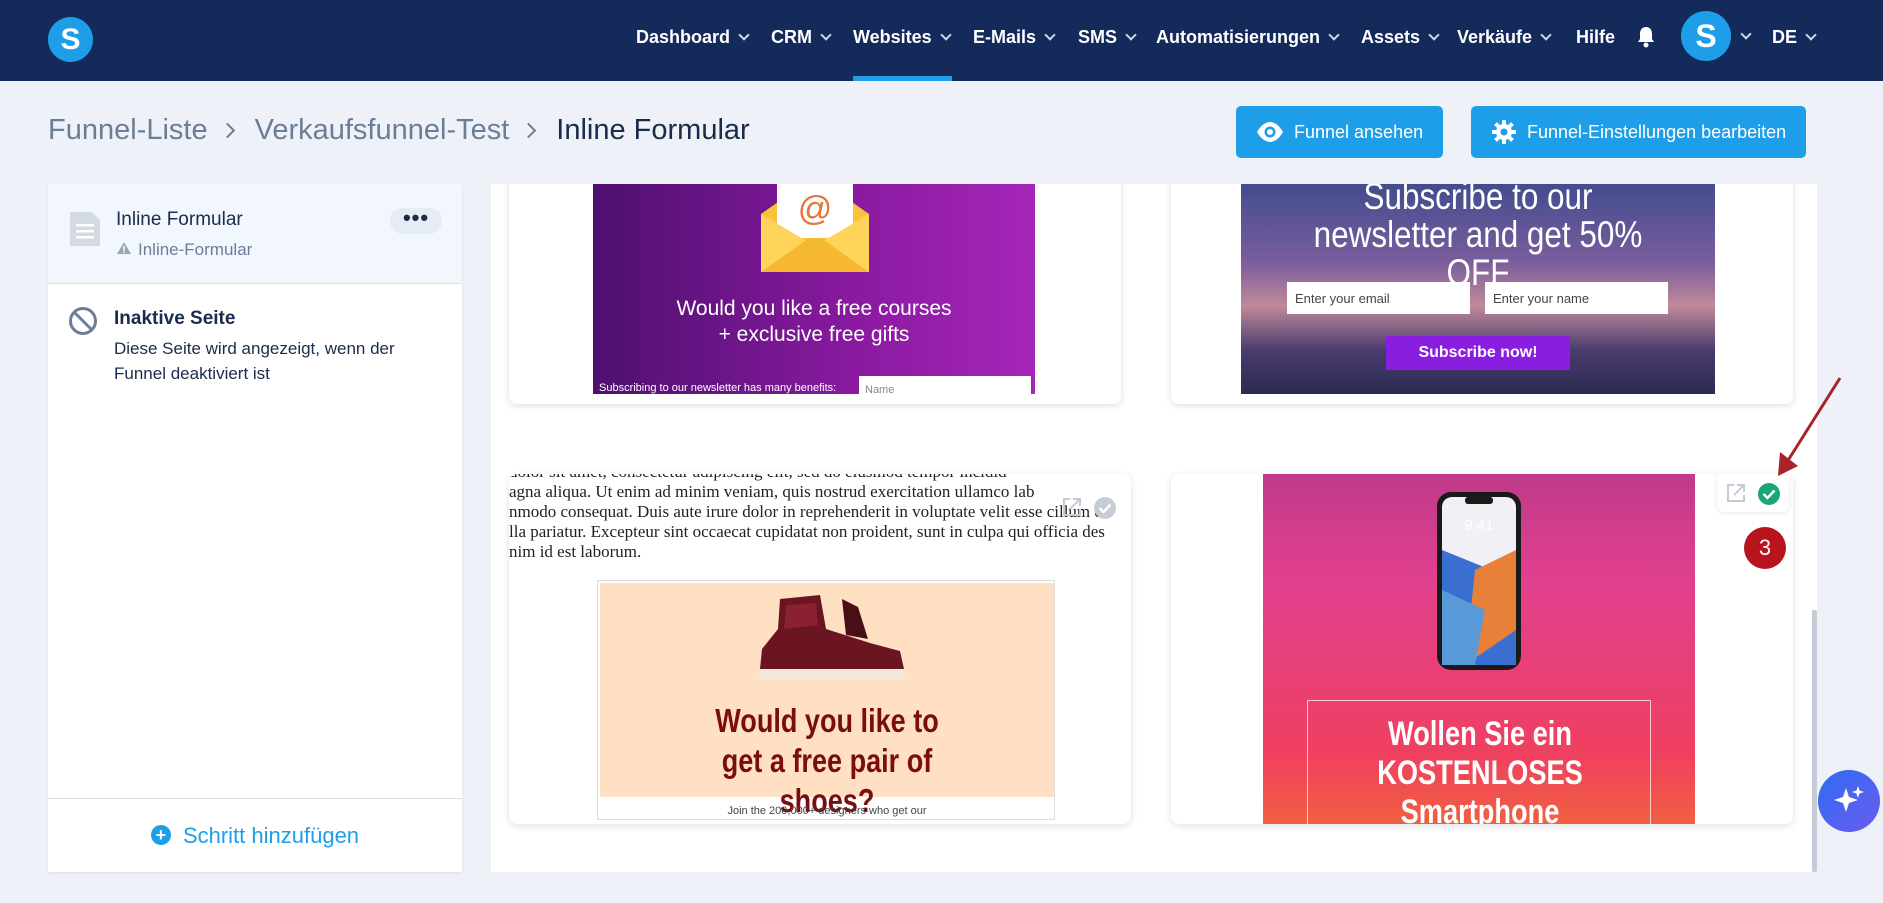 This screenshot has height=903, width=1883. I want to click on gear-icon, so click(1504, 132).